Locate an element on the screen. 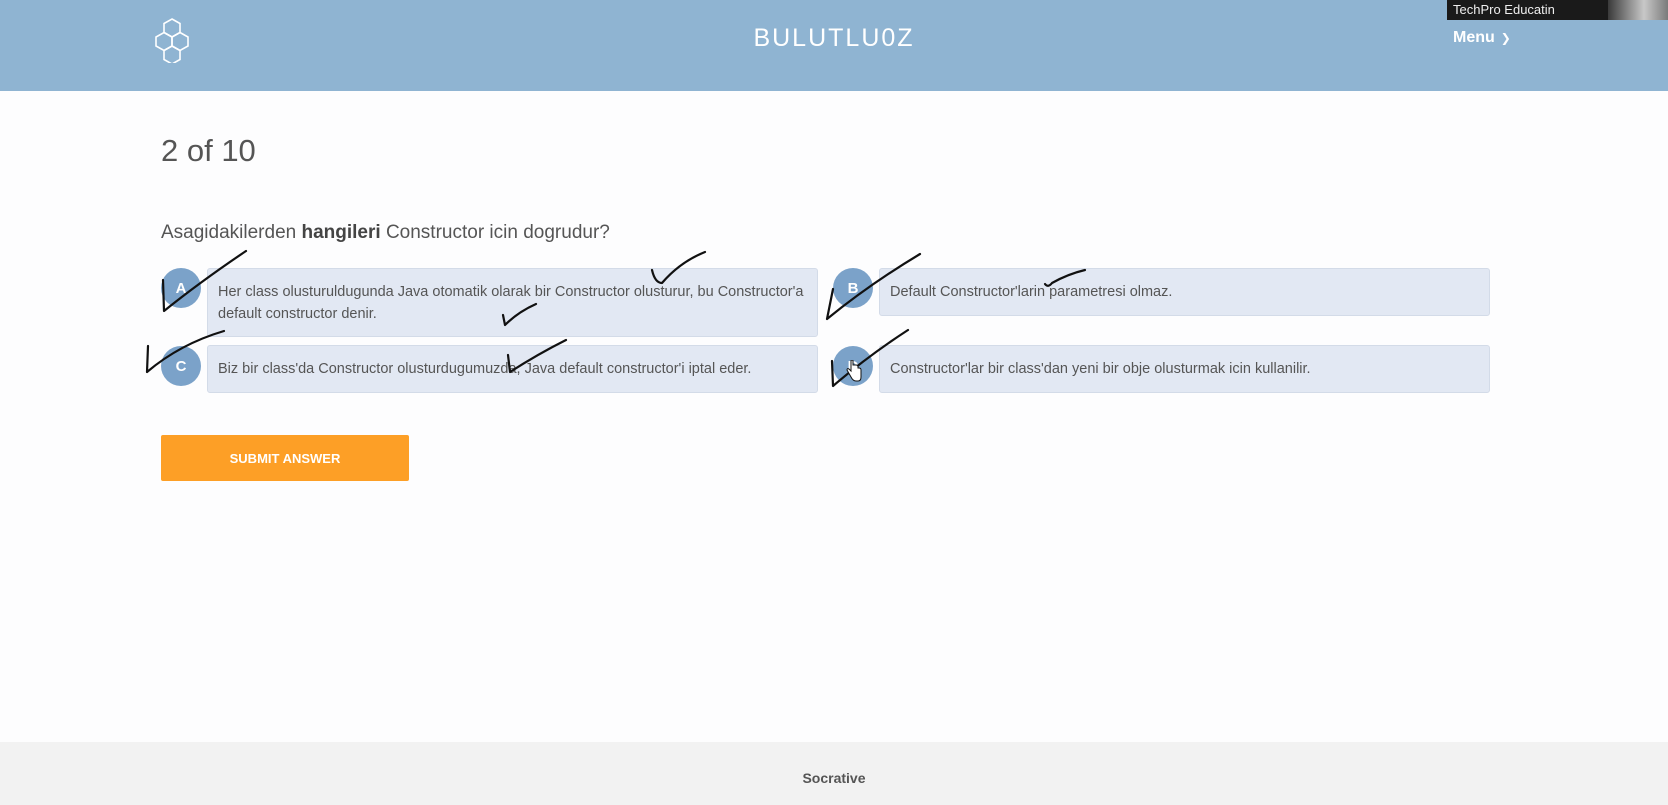 The width and height of the screenshot is (1668, 805). hand-pointer-icon is located at coordinates (854, 371).